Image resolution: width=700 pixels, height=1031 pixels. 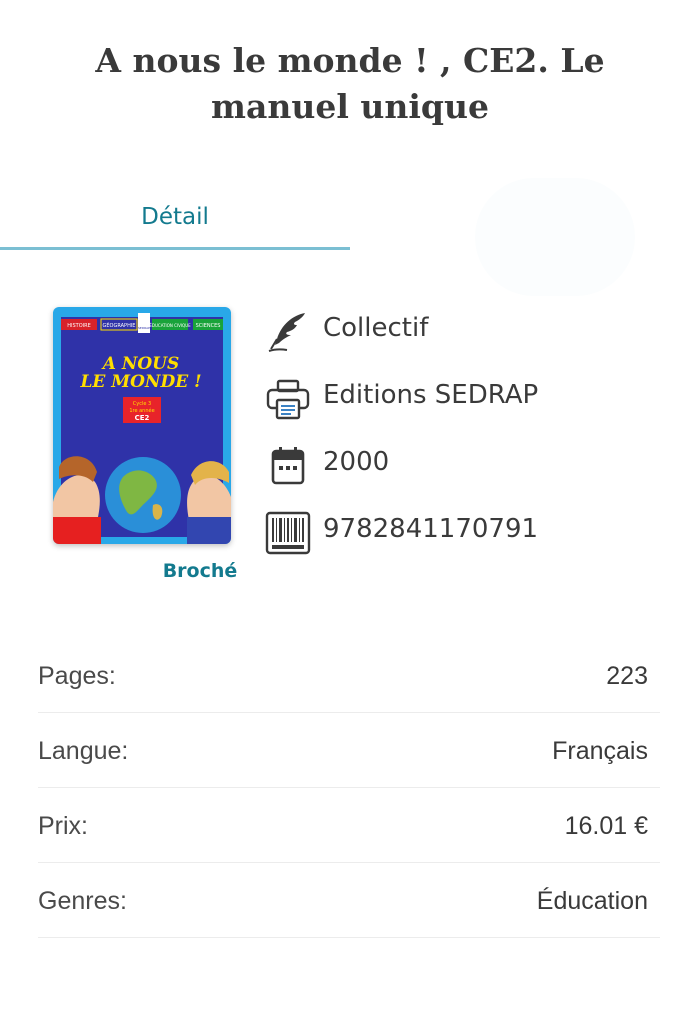 What do you see at coordinates (431, 529) in the screenshot?
I see `isbn-number: 9782841170791` at bounding box center [431, 529].